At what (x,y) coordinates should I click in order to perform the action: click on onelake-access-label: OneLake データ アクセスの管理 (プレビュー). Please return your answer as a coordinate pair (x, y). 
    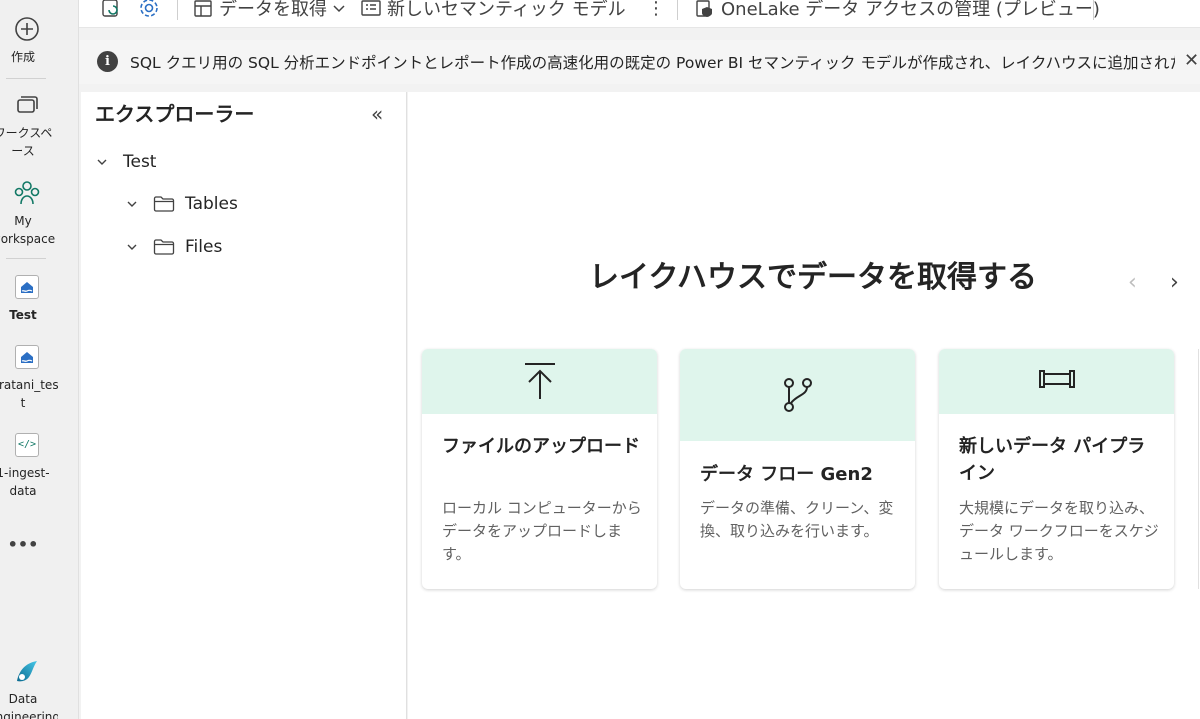
    Looking at the image, I should click on (910, 10).